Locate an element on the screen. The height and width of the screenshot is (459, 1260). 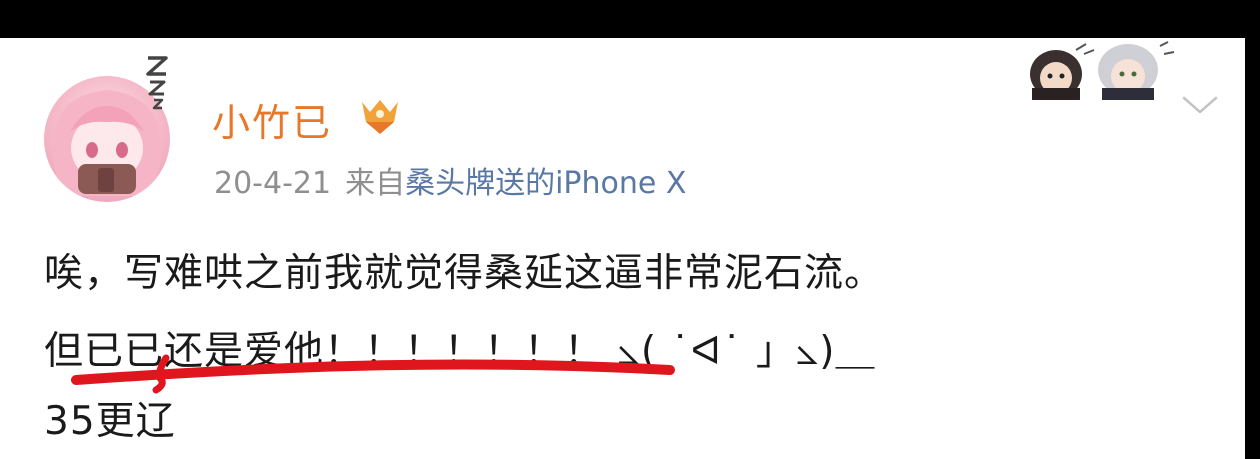
vip-crown-icon is located at coordinates (380, 117).